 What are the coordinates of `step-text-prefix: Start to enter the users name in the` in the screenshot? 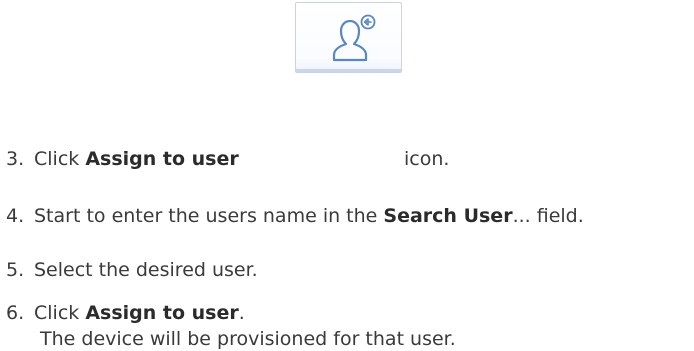 It's located at (209, 216).